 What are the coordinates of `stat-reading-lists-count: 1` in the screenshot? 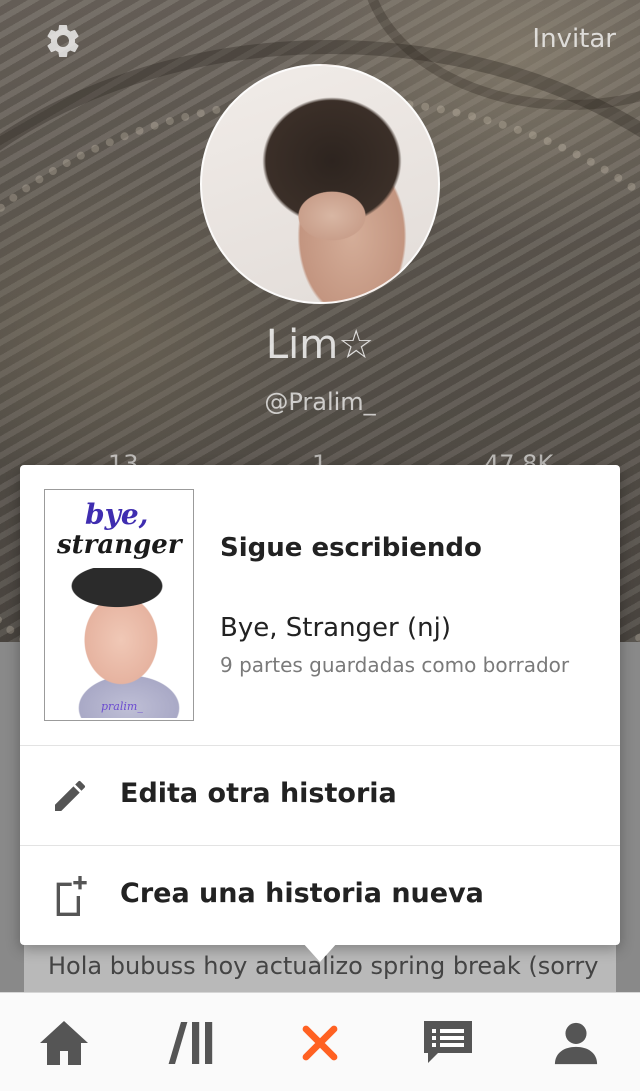 It's located at (319, 458).